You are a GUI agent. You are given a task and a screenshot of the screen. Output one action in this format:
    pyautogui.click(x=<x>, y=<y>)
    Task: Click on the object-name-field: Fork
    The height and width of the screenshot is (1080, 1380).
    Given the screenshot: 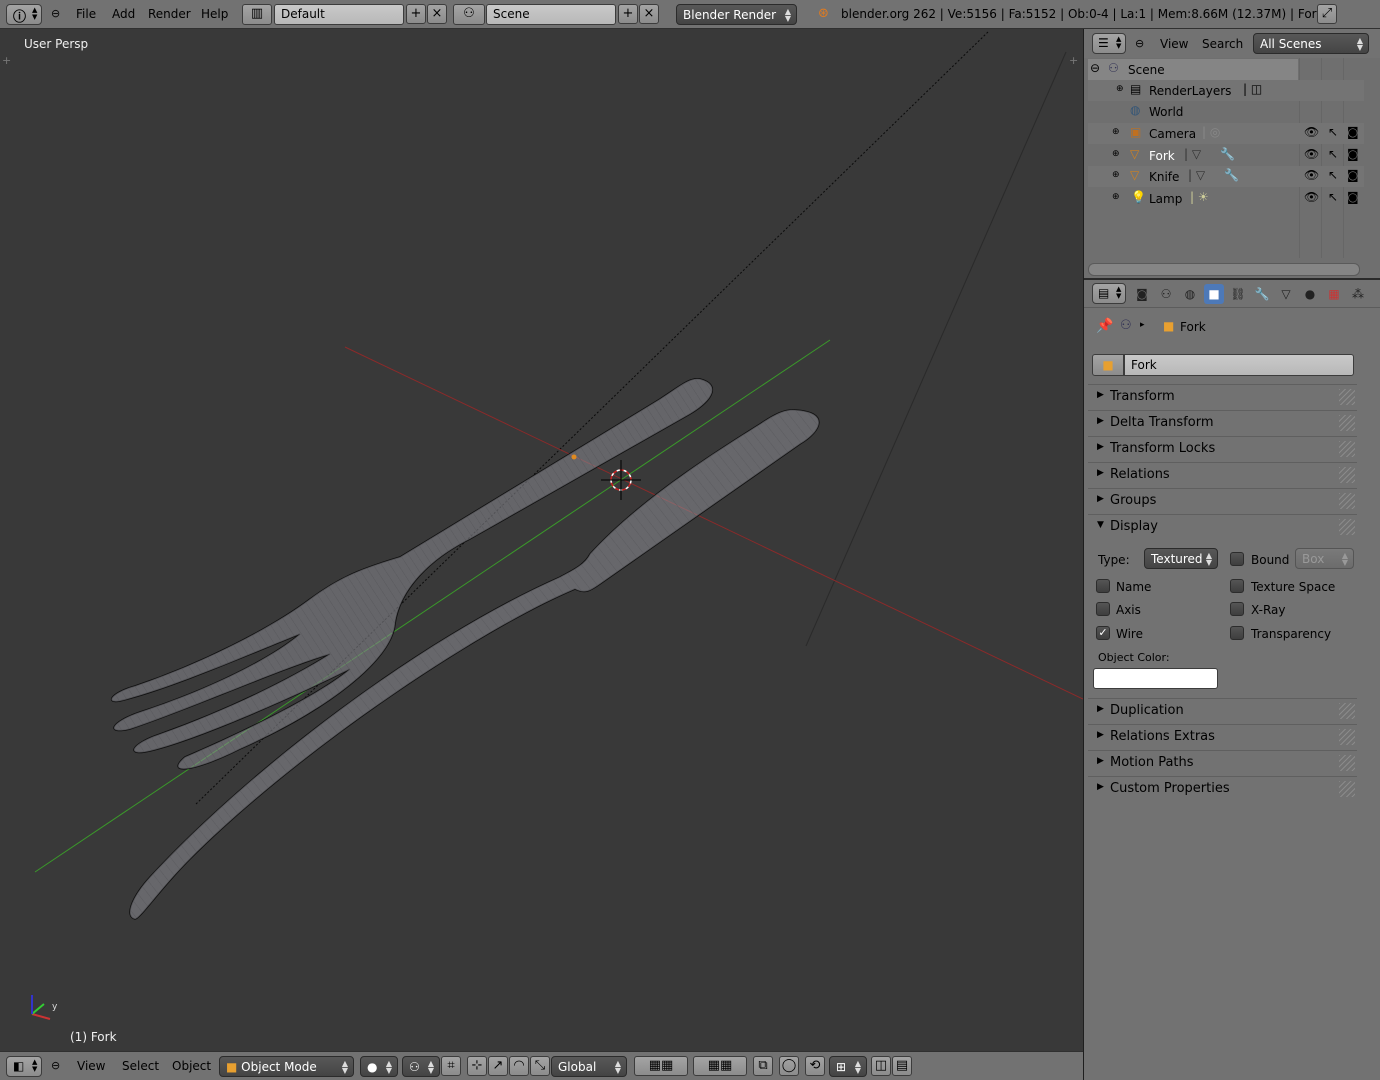 What is the action you would take?
    pyautogui.click(x=1239, y=365)
    